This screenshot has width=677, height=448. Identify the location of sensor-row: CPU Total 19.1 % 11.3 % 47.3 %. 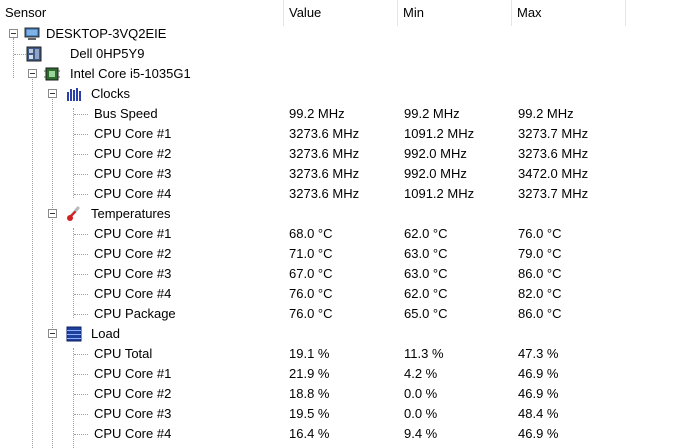
(338, 354).